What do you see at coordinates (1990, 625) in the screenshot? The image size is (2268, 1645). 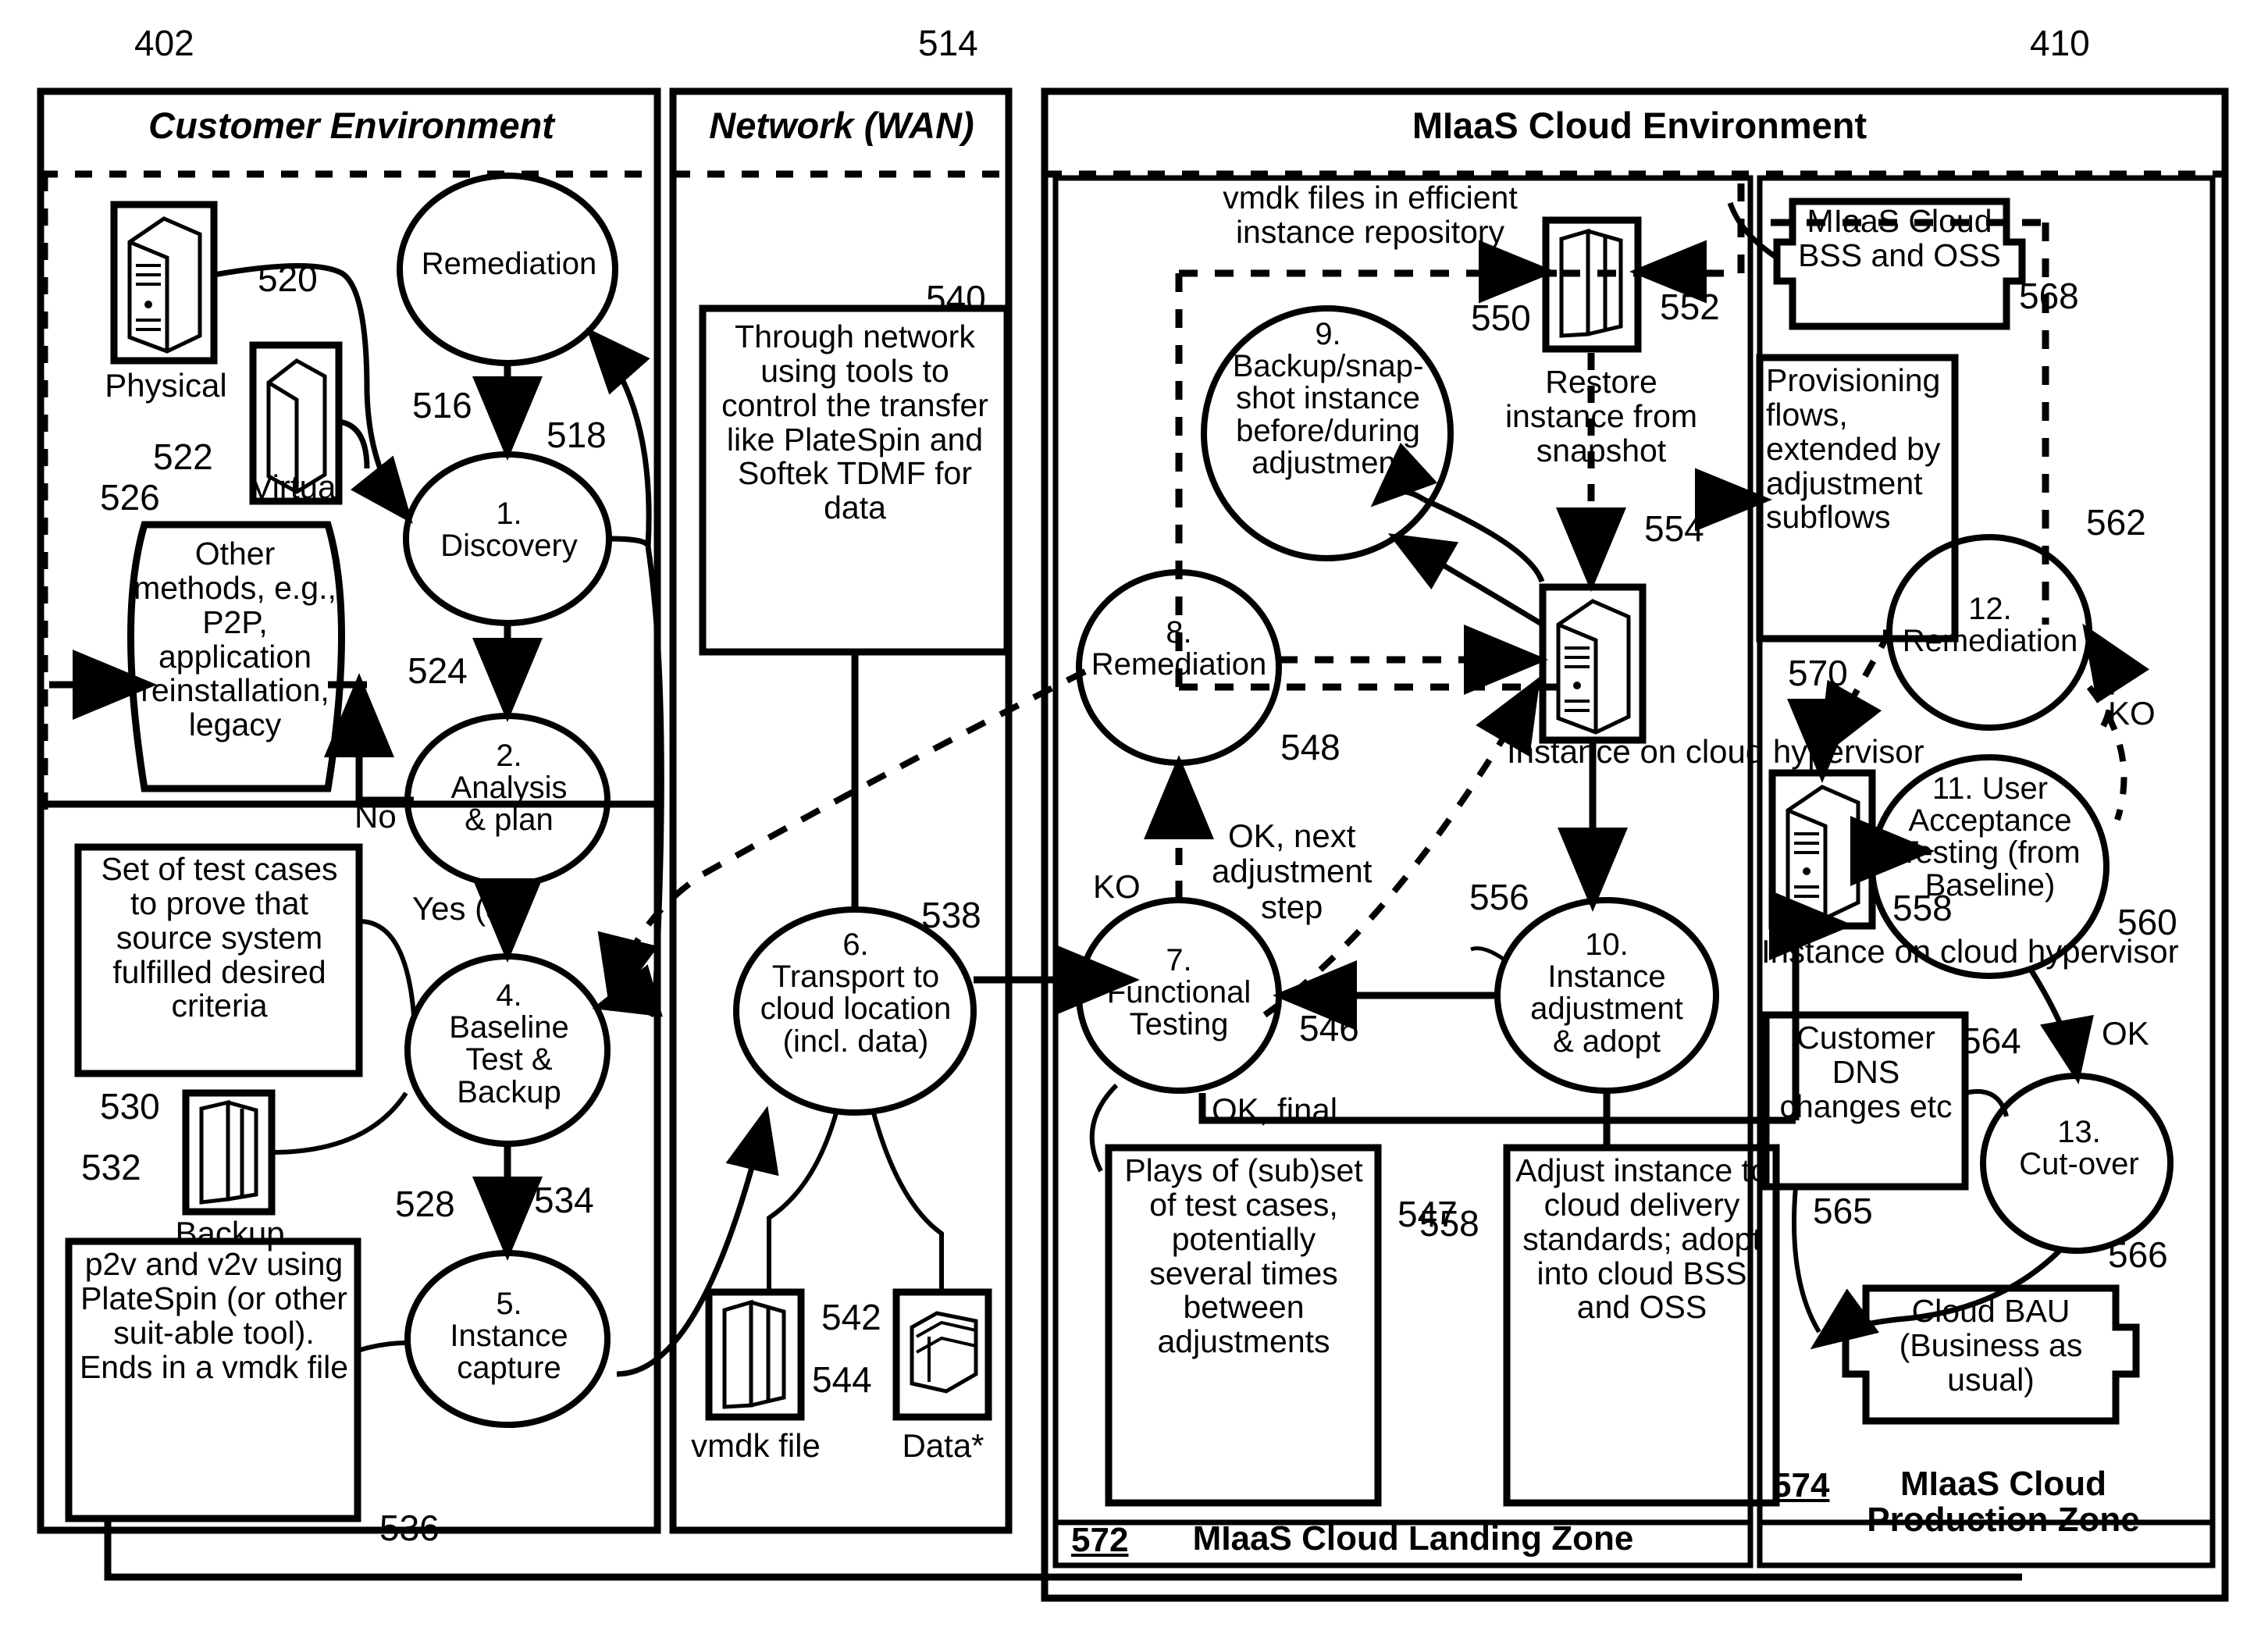 I see `node-remediation-production: 12. Remediation` at bounding box center [1990, 625].